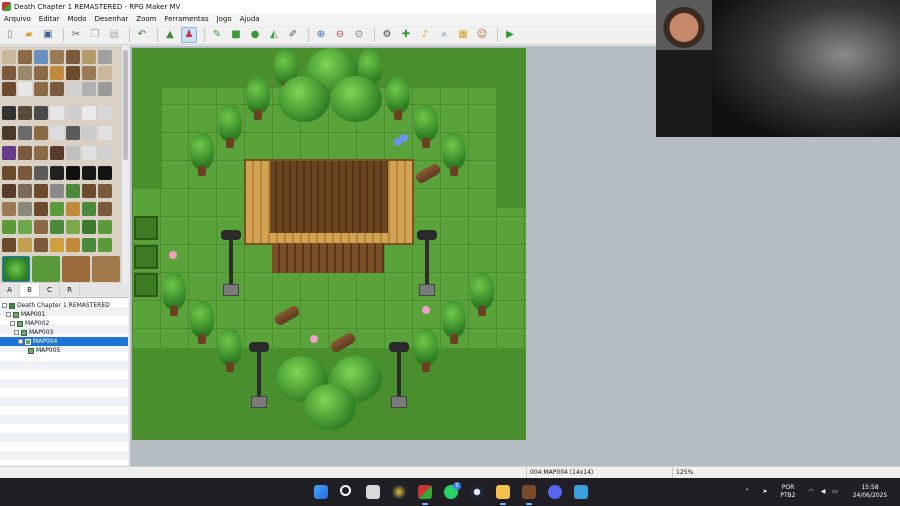 The image size is (900, 506). Describe the element at coordinates (64, 305) in the screenshot. I see `tree-project: Death Chapter 1 REMASTERED` at that location.